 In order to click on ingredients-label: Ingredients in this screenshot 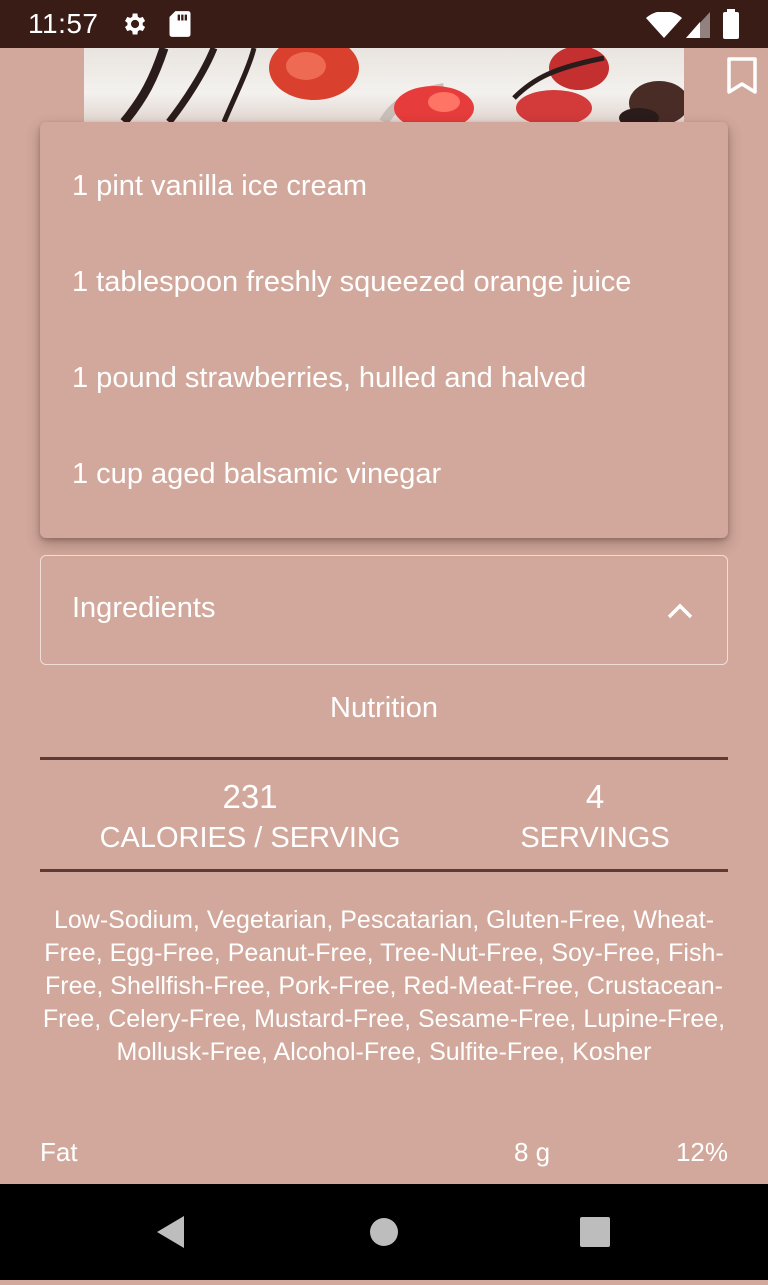, I will do `click(144, 608)`.